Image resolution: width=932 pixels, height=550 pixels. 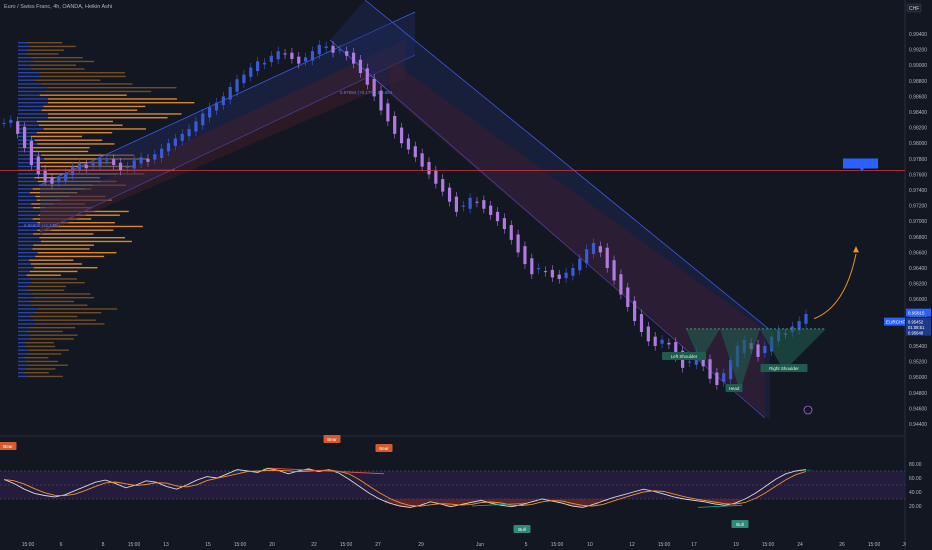 What do you see at coordinates (918, 160) in the screenshot?
I see `price-tick-label: 0.97800` at bounding box center [918, 160].